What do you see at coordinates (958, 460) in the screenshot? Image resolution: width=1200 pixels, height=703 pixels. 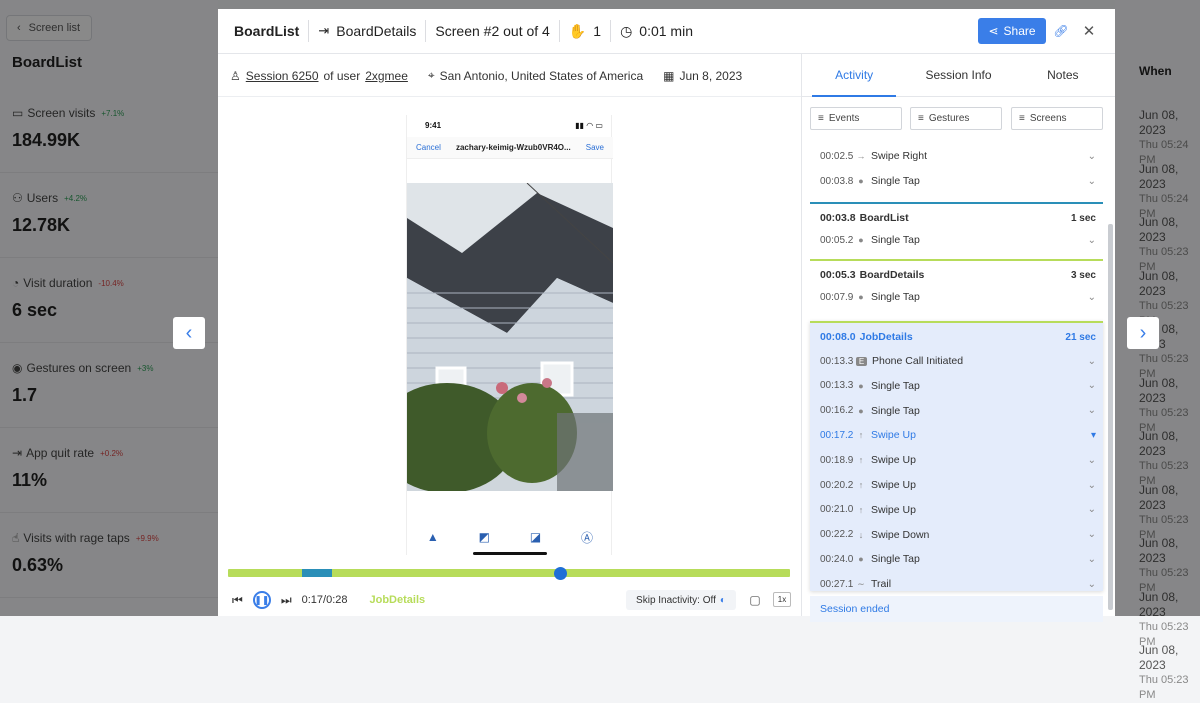 I see `event-row: 00:18.9 ↑ Swipe Up ⌄` at bounding box center [958, 460].